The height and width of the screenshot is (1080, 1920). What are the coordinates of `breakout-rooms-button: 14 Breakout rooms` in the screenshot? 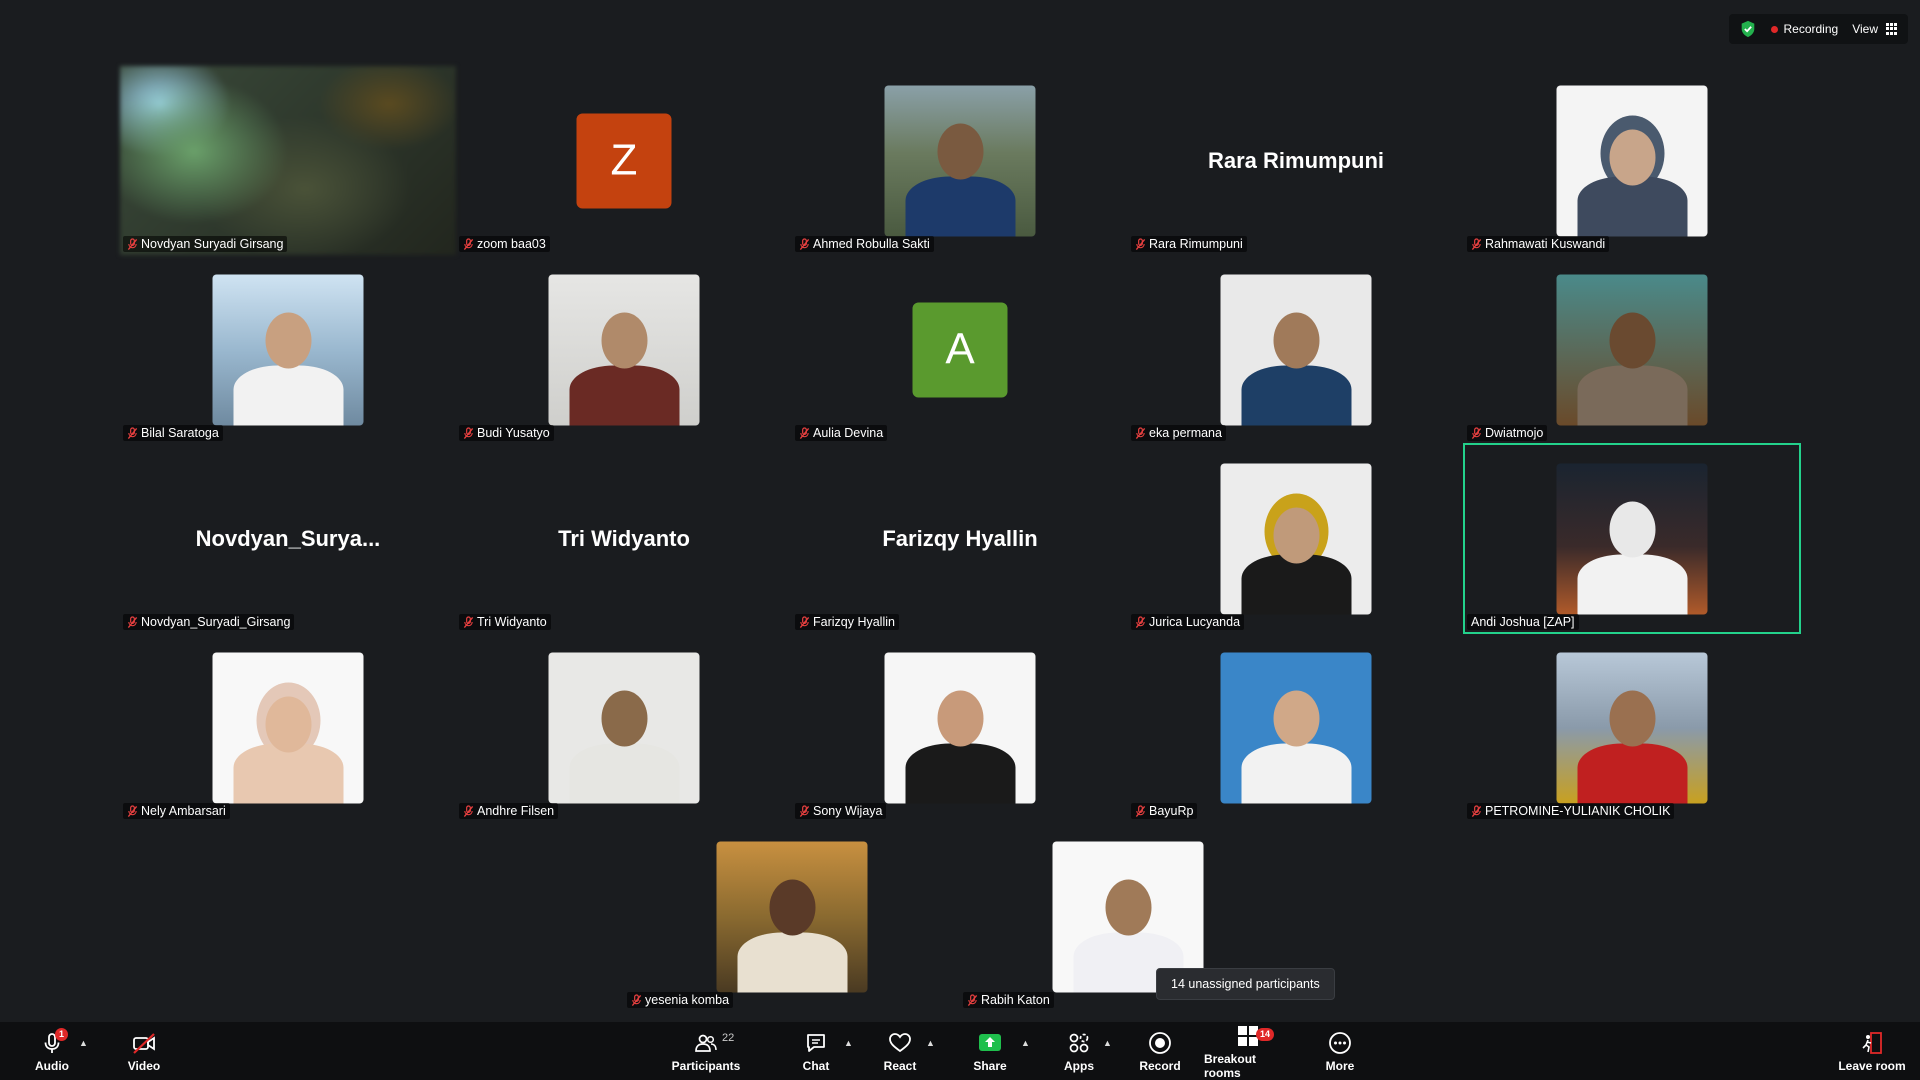 It's located at (1248, 1051).